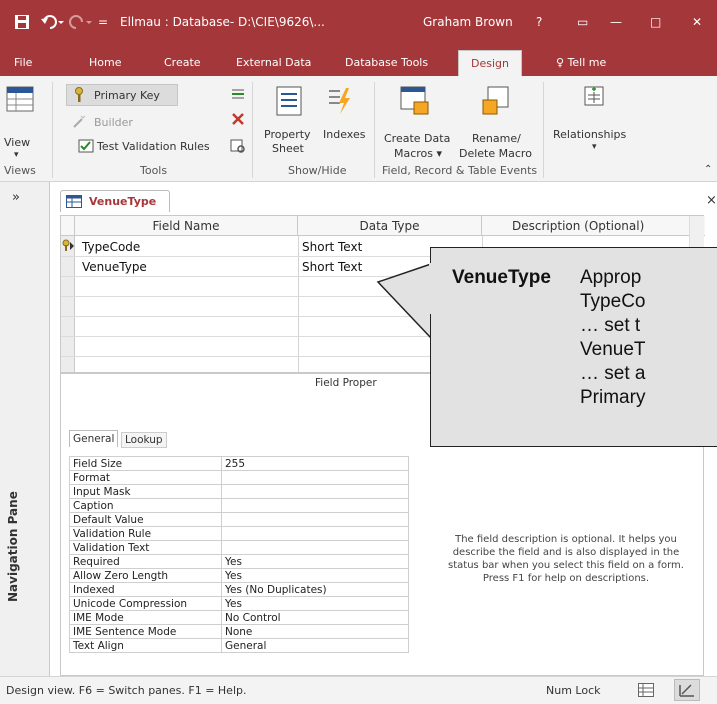 The height and width of the screenshot is (704, 717). I want to click on user-name: Graham Brown, so click(468, 22).